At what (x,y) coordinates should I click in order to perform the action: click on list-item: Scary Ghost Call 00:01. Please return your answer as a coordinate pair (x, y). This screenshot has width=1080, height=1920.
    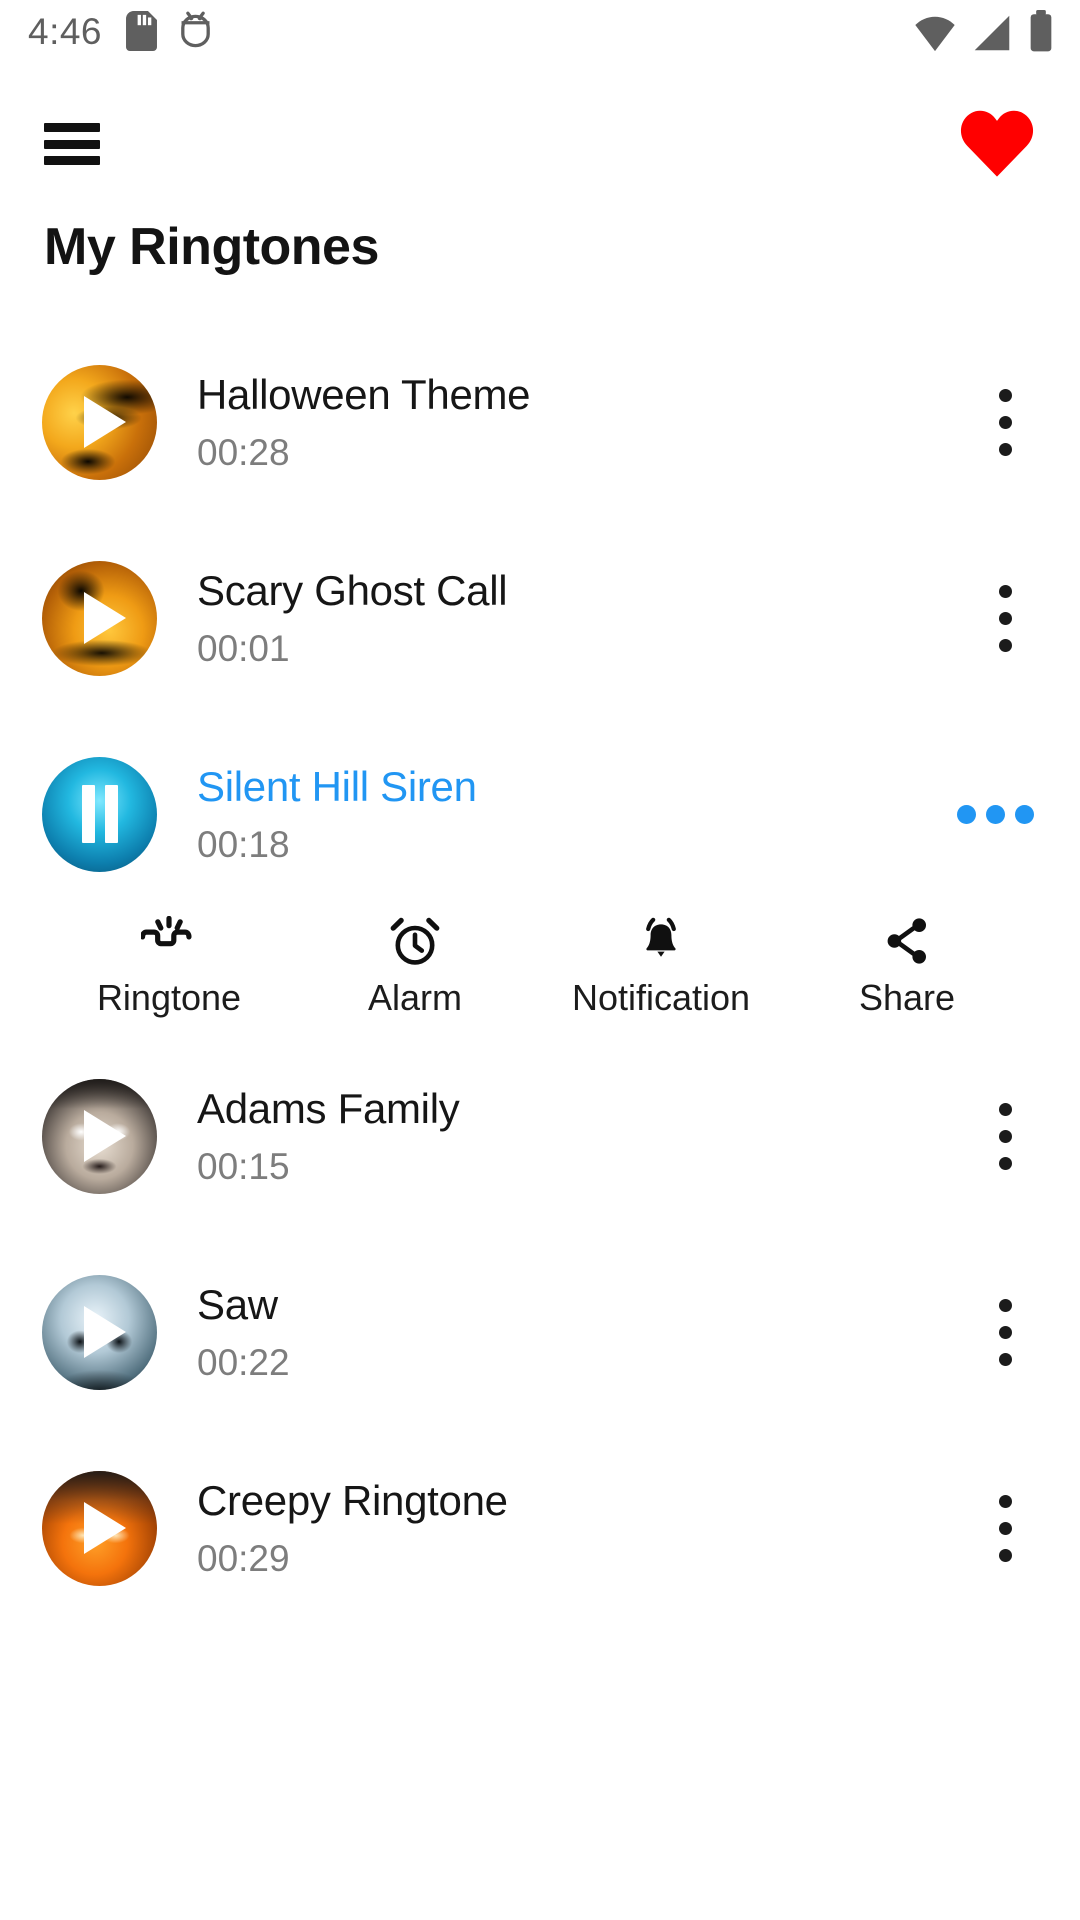
    Looking at the image, I should click on (540, 618).